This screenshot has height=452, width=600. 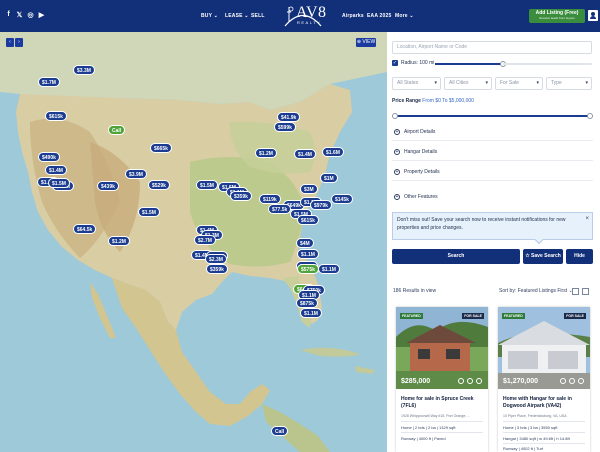 What do you see at coordinates (216, 259) in the screenshot?
I see `map-price-marker: $2.3M` at bounding box center [216, 259].